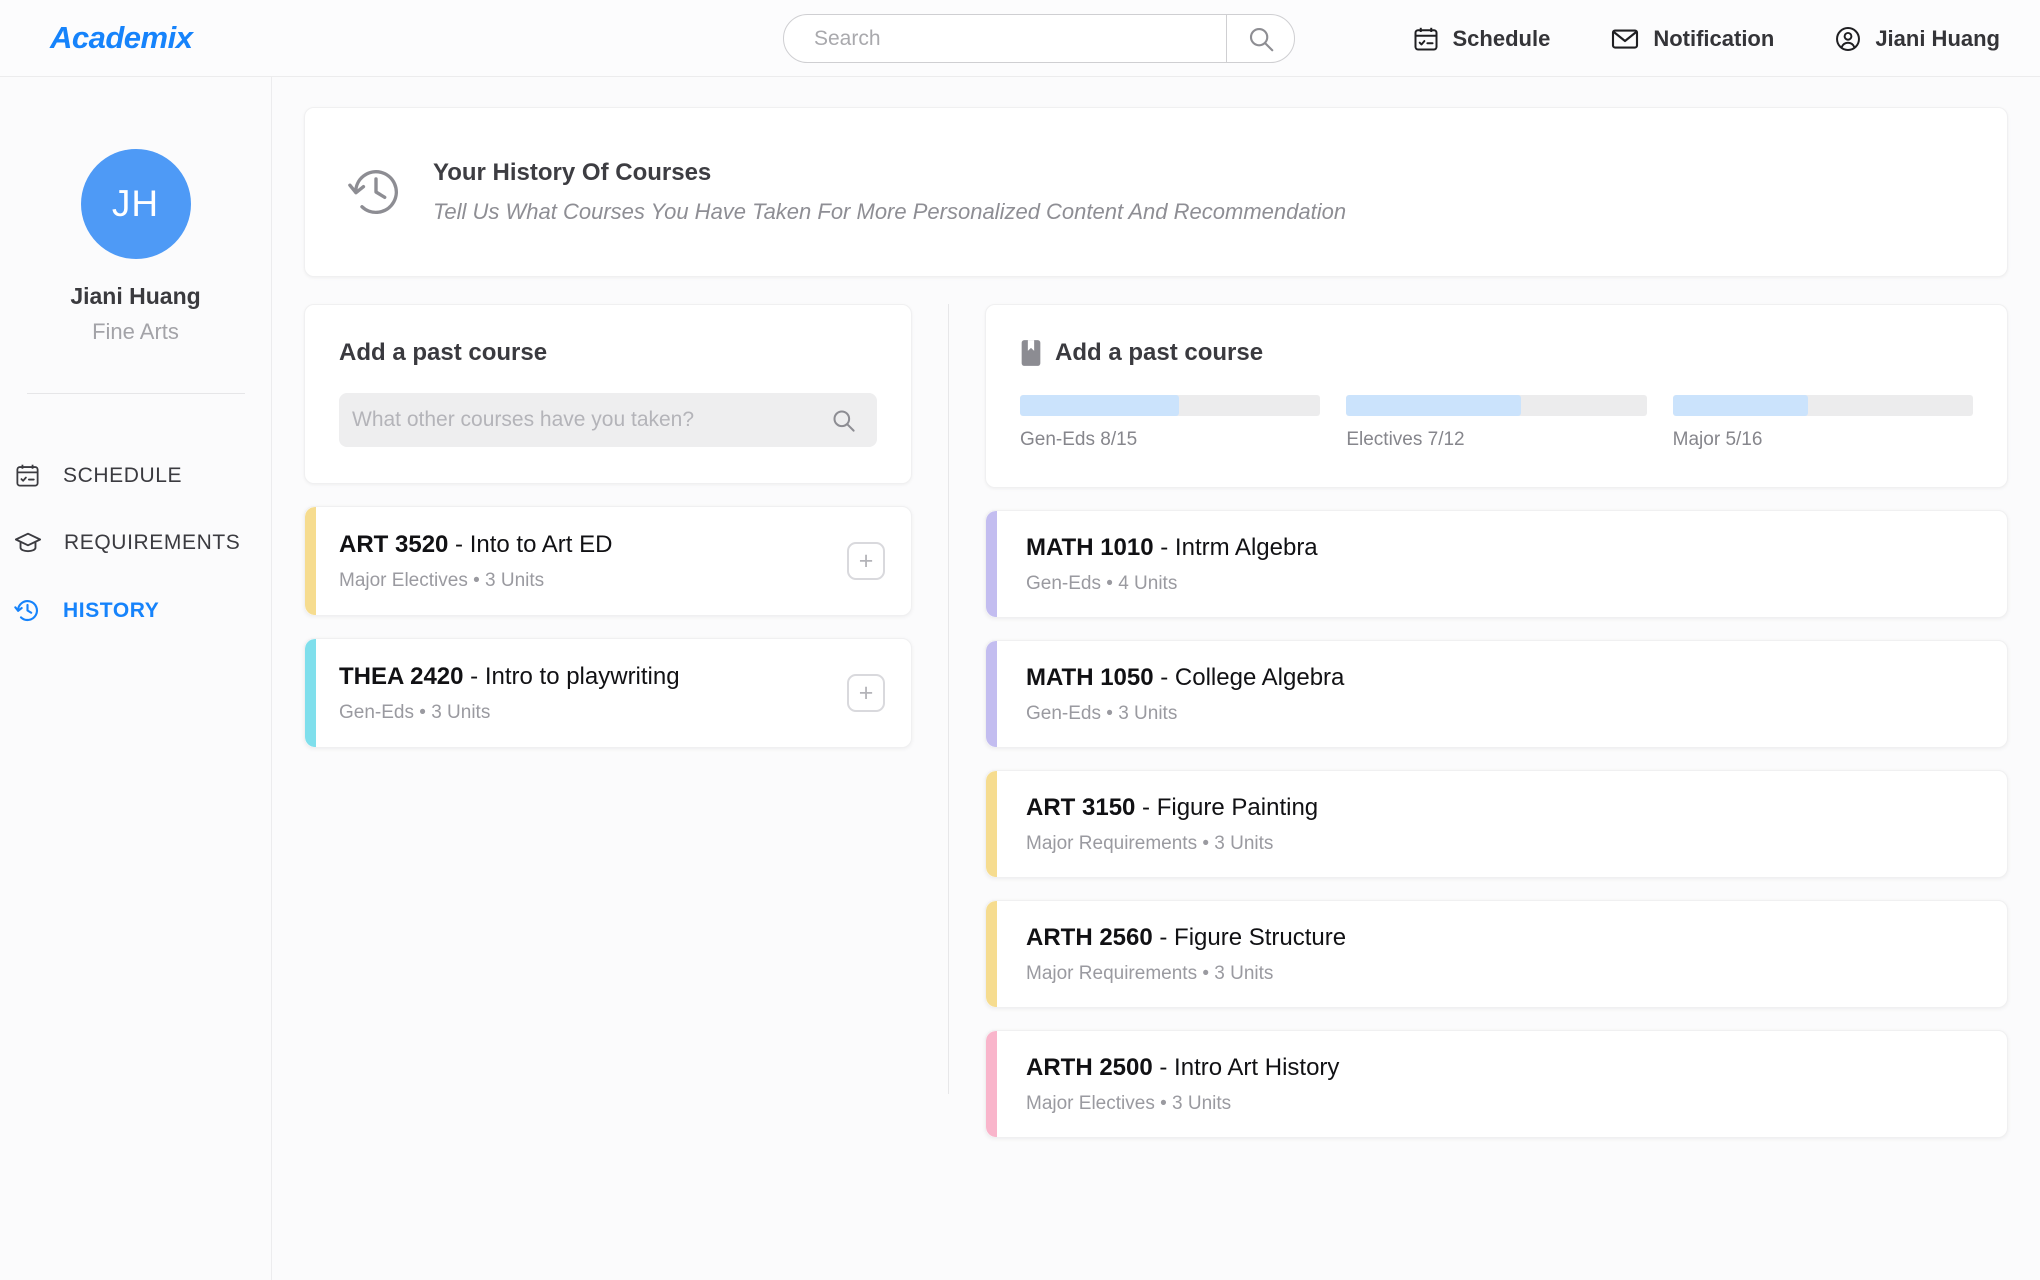 The width and height of the screenshot is (2040, 1280). I want to click on calendar-check-icon, so click(27, 475).